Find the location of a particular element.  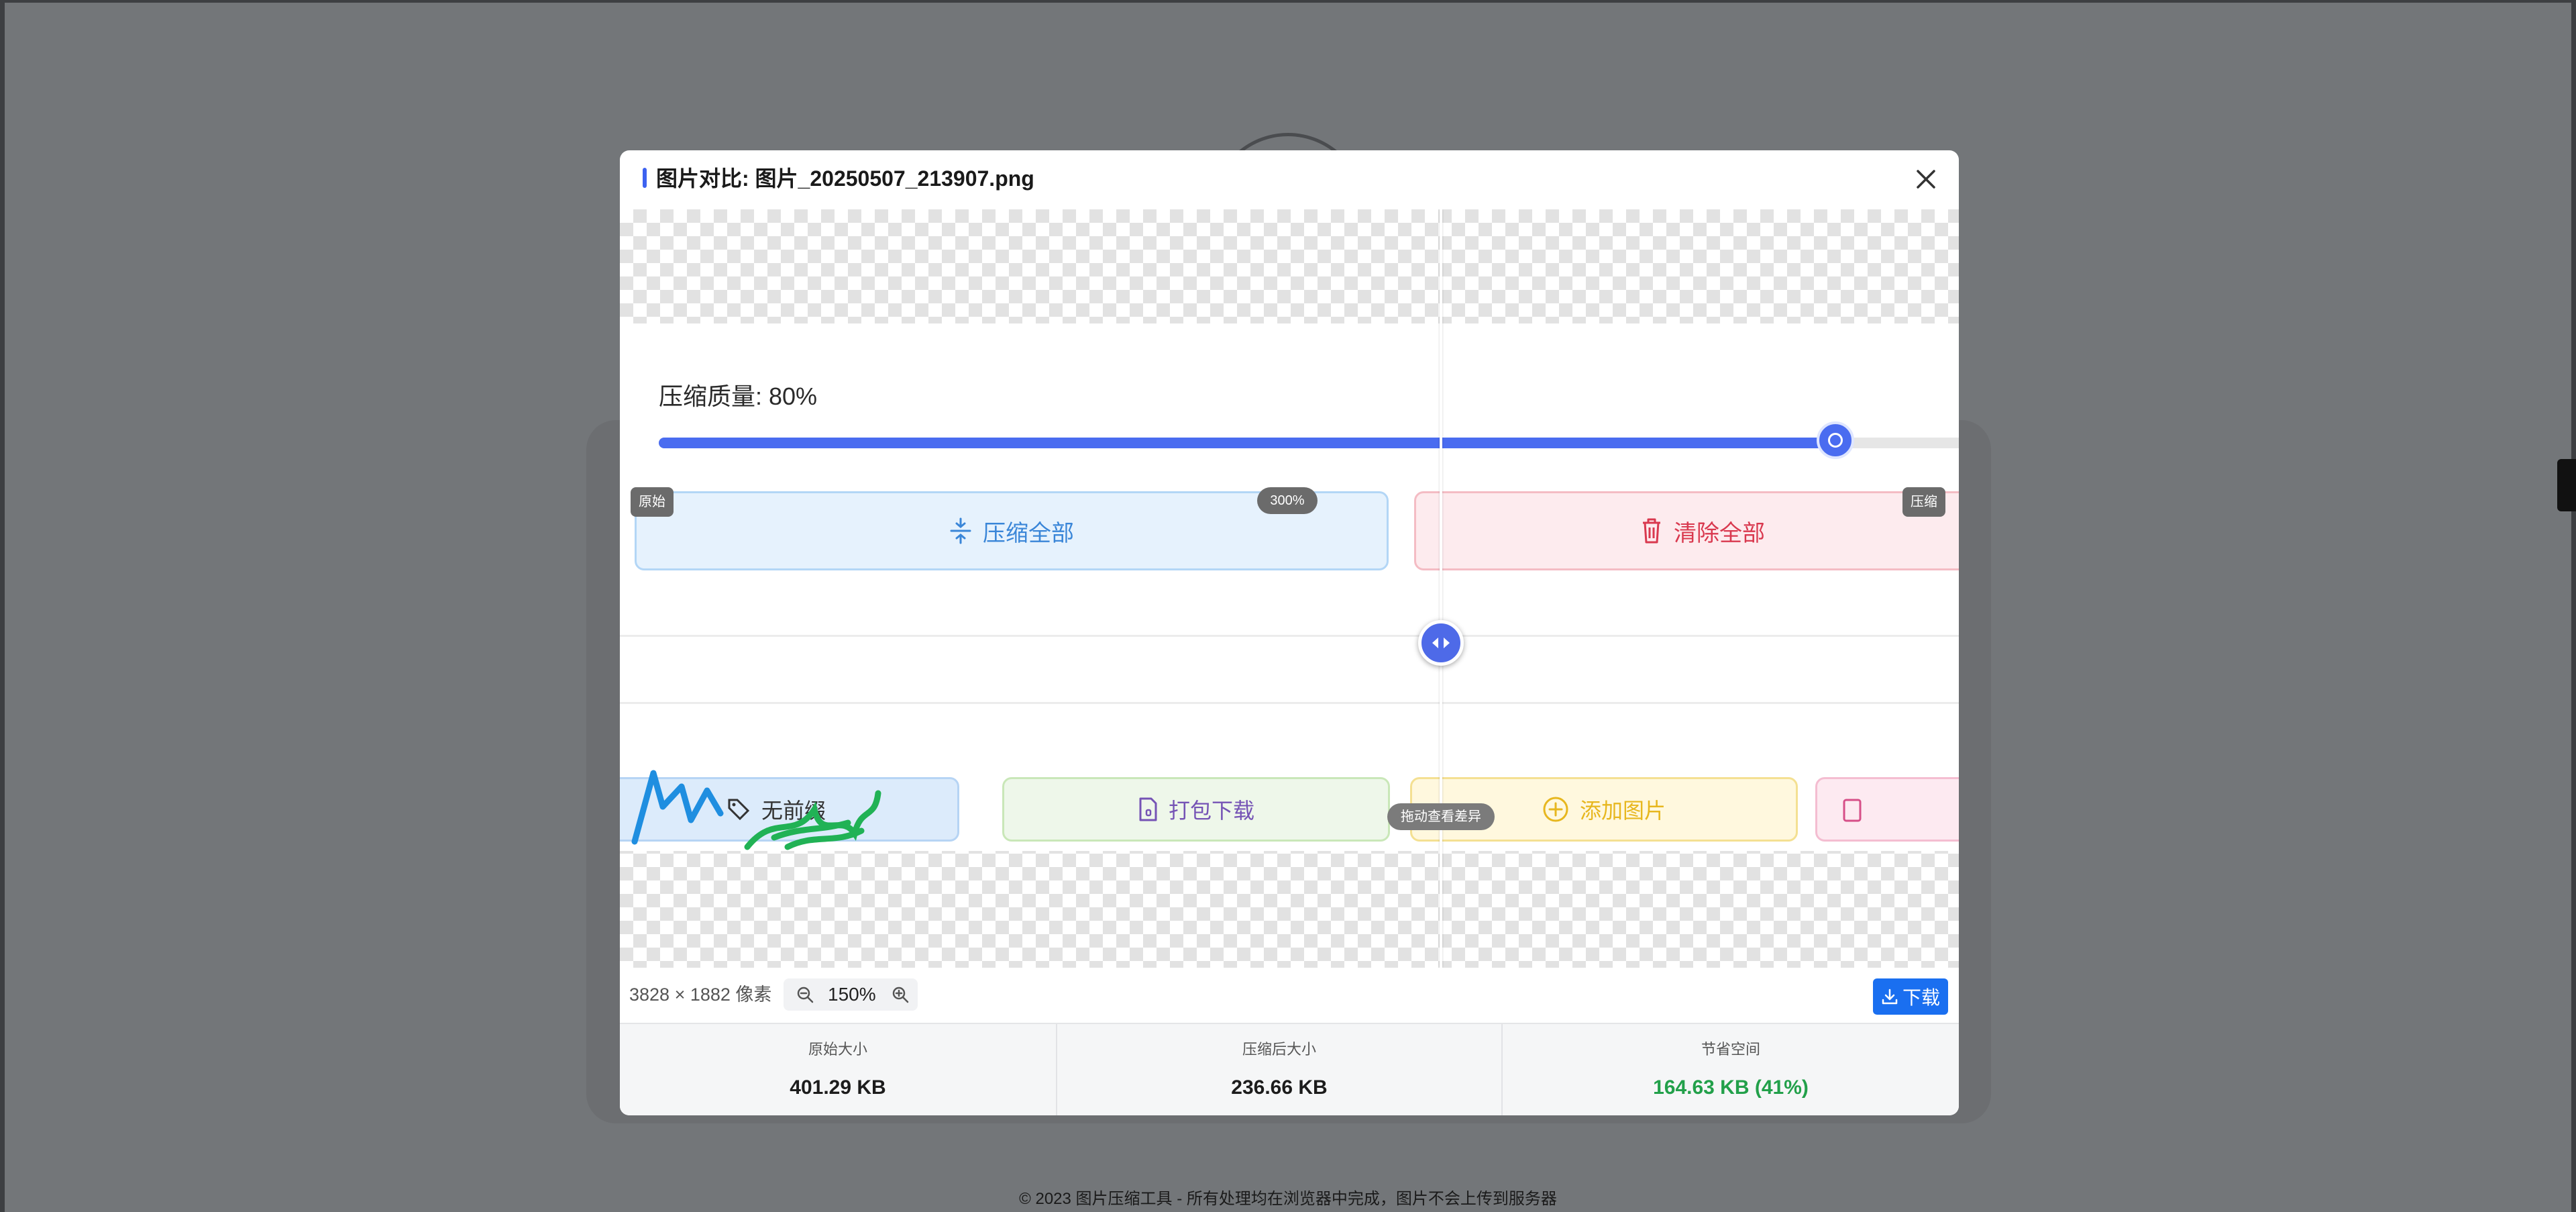

quality-slider is located at coordinates (1309, 440).